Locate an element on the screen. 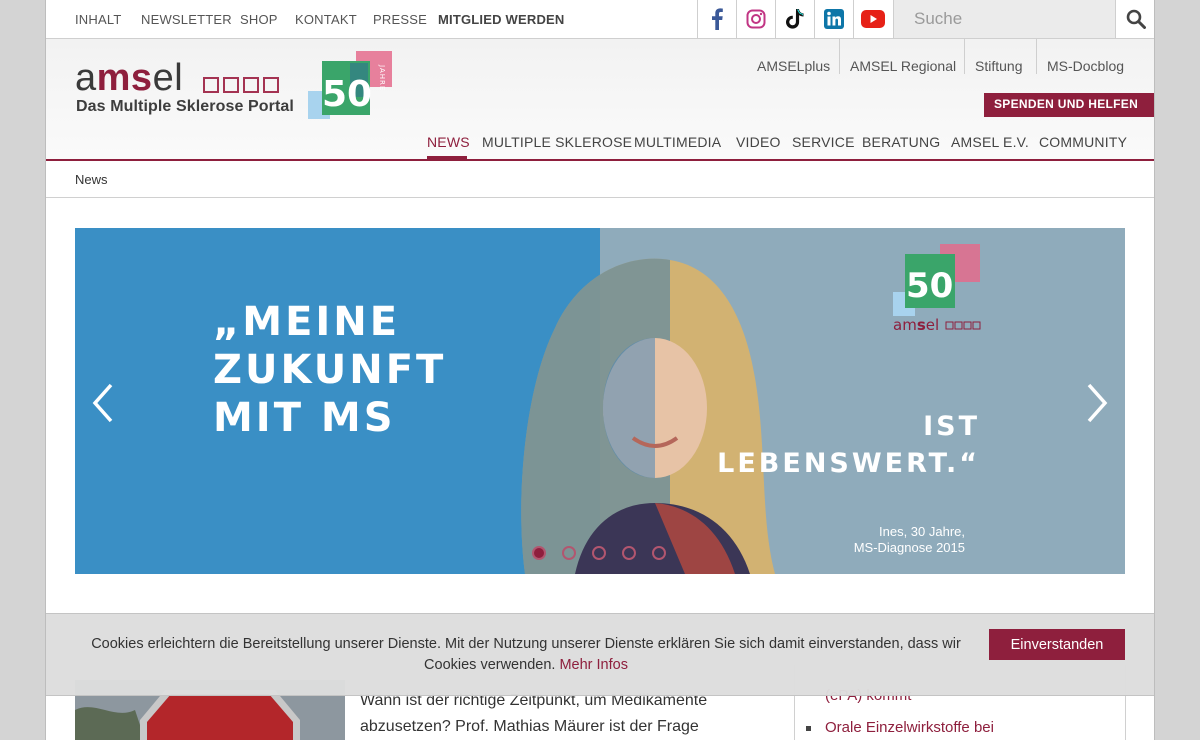  nav-video: VIDEO is located at coordinates (758, 142).